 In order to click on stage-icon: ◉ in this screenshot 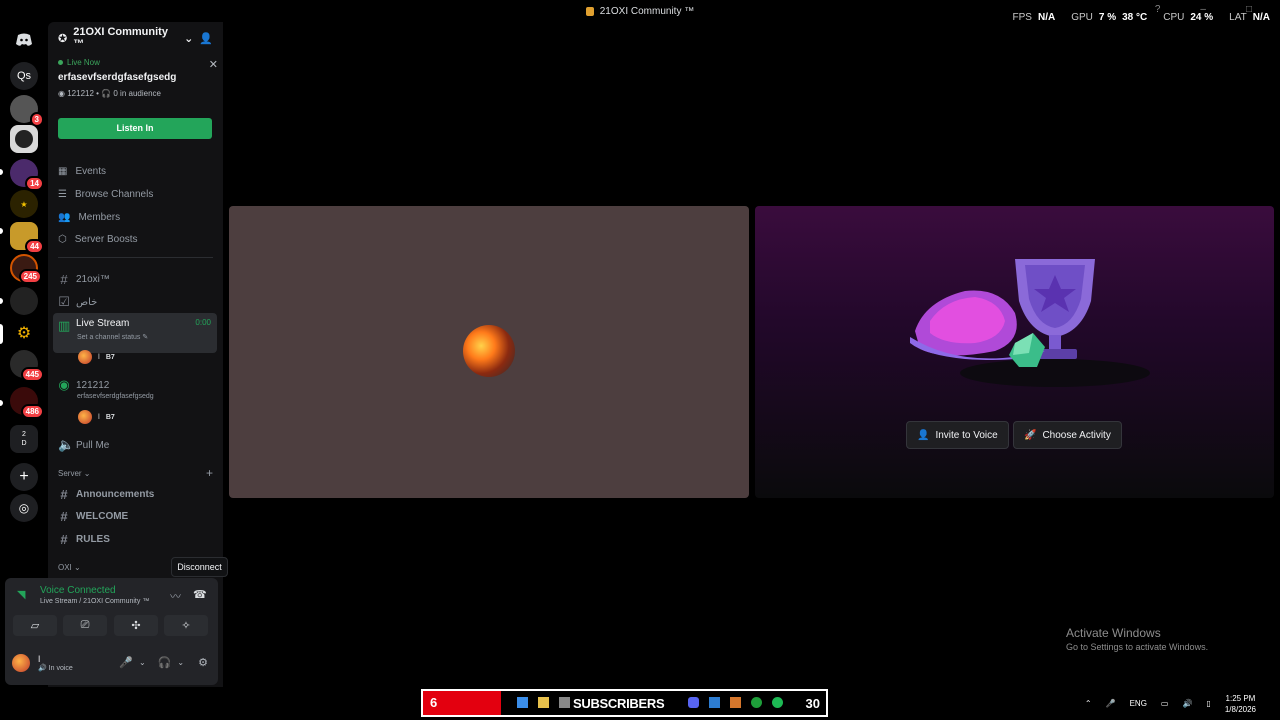, I will do `click(64, 384)`.